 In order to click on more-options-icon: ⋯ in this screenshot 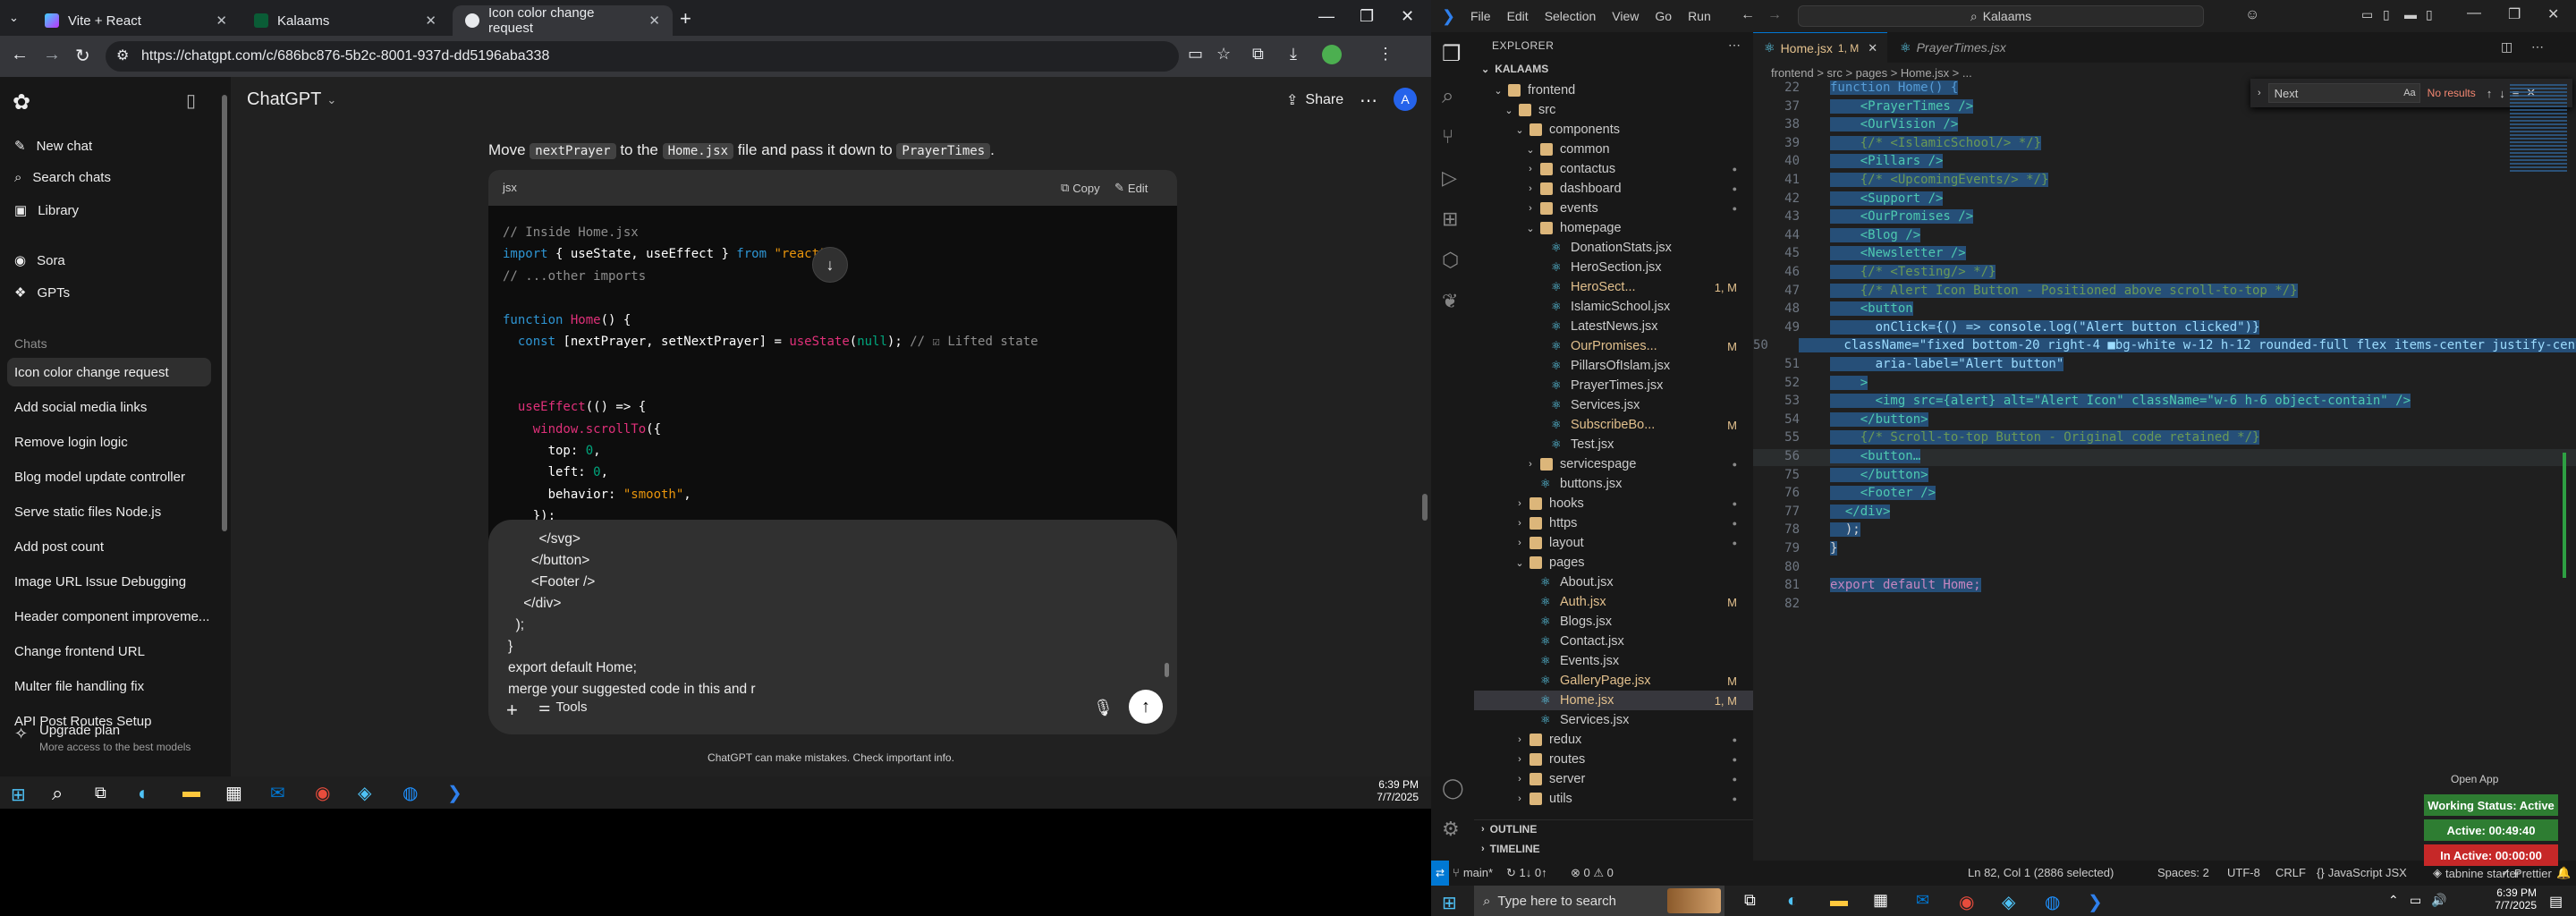, I will do `click(1368, 100)`.